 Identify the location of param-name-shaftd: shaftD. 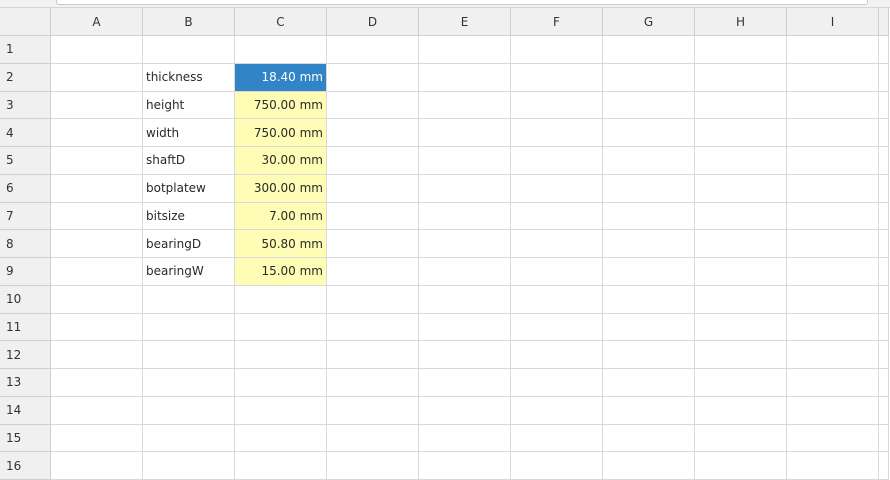
(189, 161).